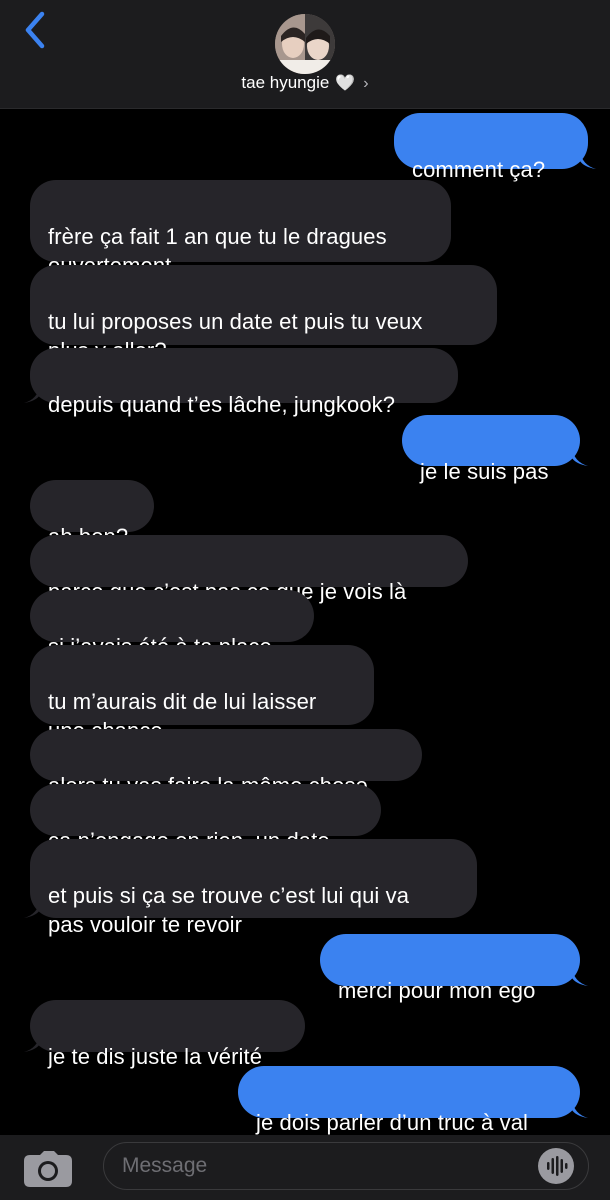 This screenshot has width=610, height=1200. What do you see at coordinates (409, 1100) in the screenshot?
I see `message-bubble-outgoing: je dois parler d’un truc à val` at bounding box center [409, 1100].